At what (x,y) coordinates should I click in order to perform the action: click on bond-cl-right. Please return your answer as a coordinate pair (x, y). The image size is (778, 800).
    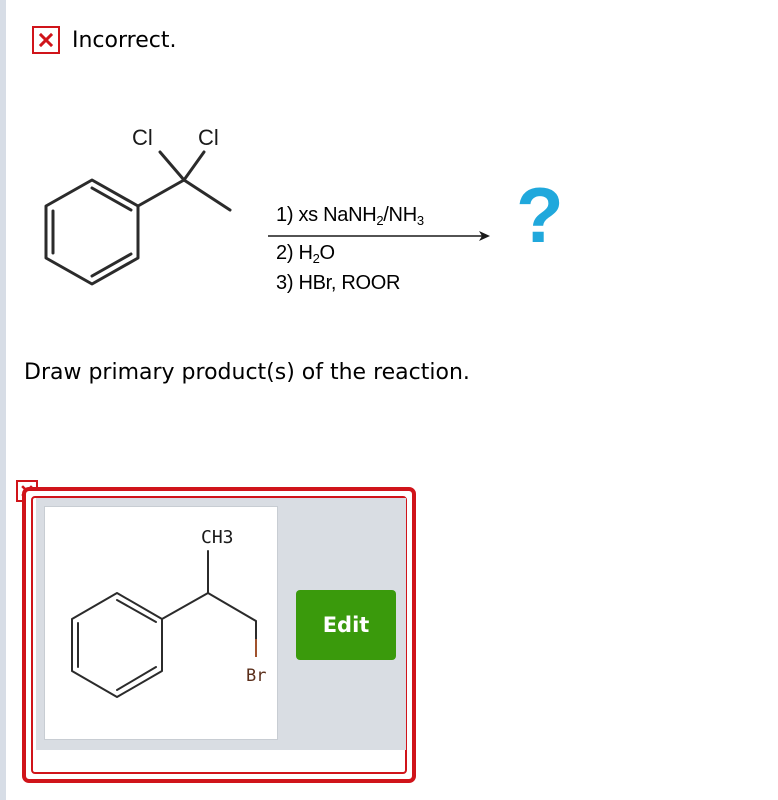
    Looking at the image, I should click on (194, 166).